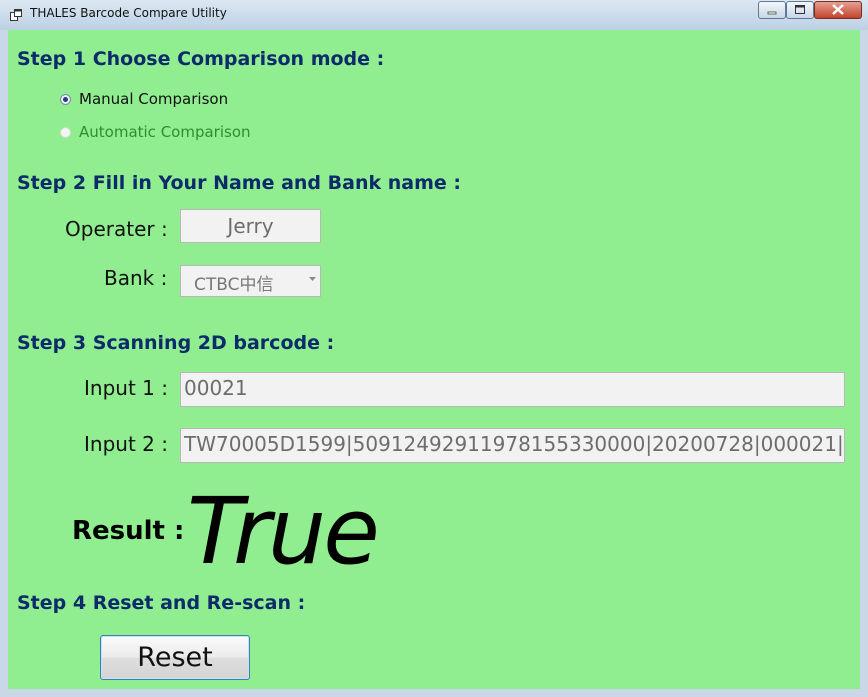 This screenshot has height=697, width=868. Describe the element at coordinates (434, 693) in the screenshot. I see `window-bottom-border` at that location.